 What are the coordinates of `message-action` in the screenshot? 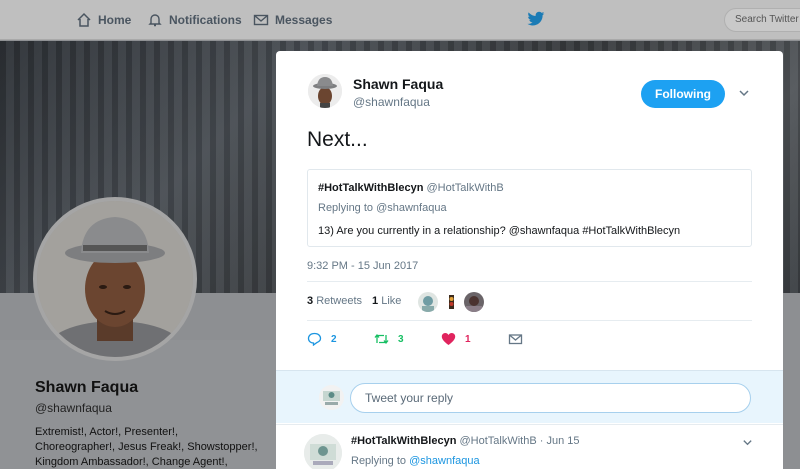 It's located at (541, 339).